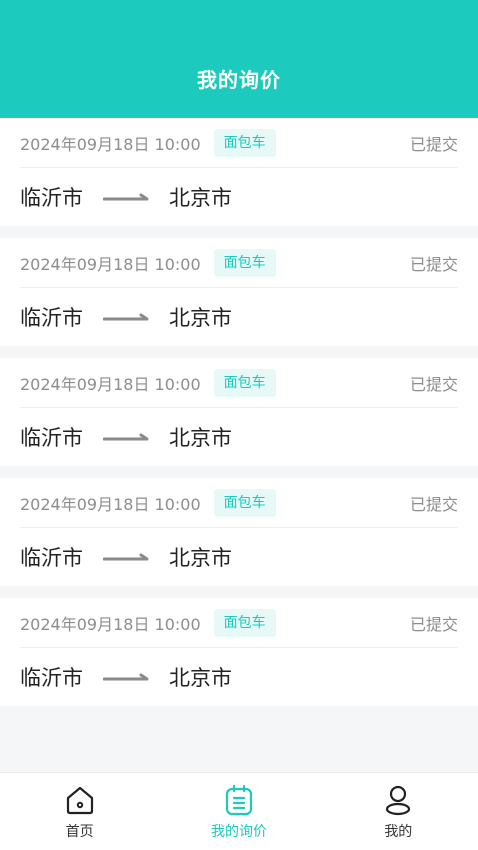 Image resolution: width=478 pixels, height=850 pixels. I want to click on tab-home: 首页, so click(79, 811).